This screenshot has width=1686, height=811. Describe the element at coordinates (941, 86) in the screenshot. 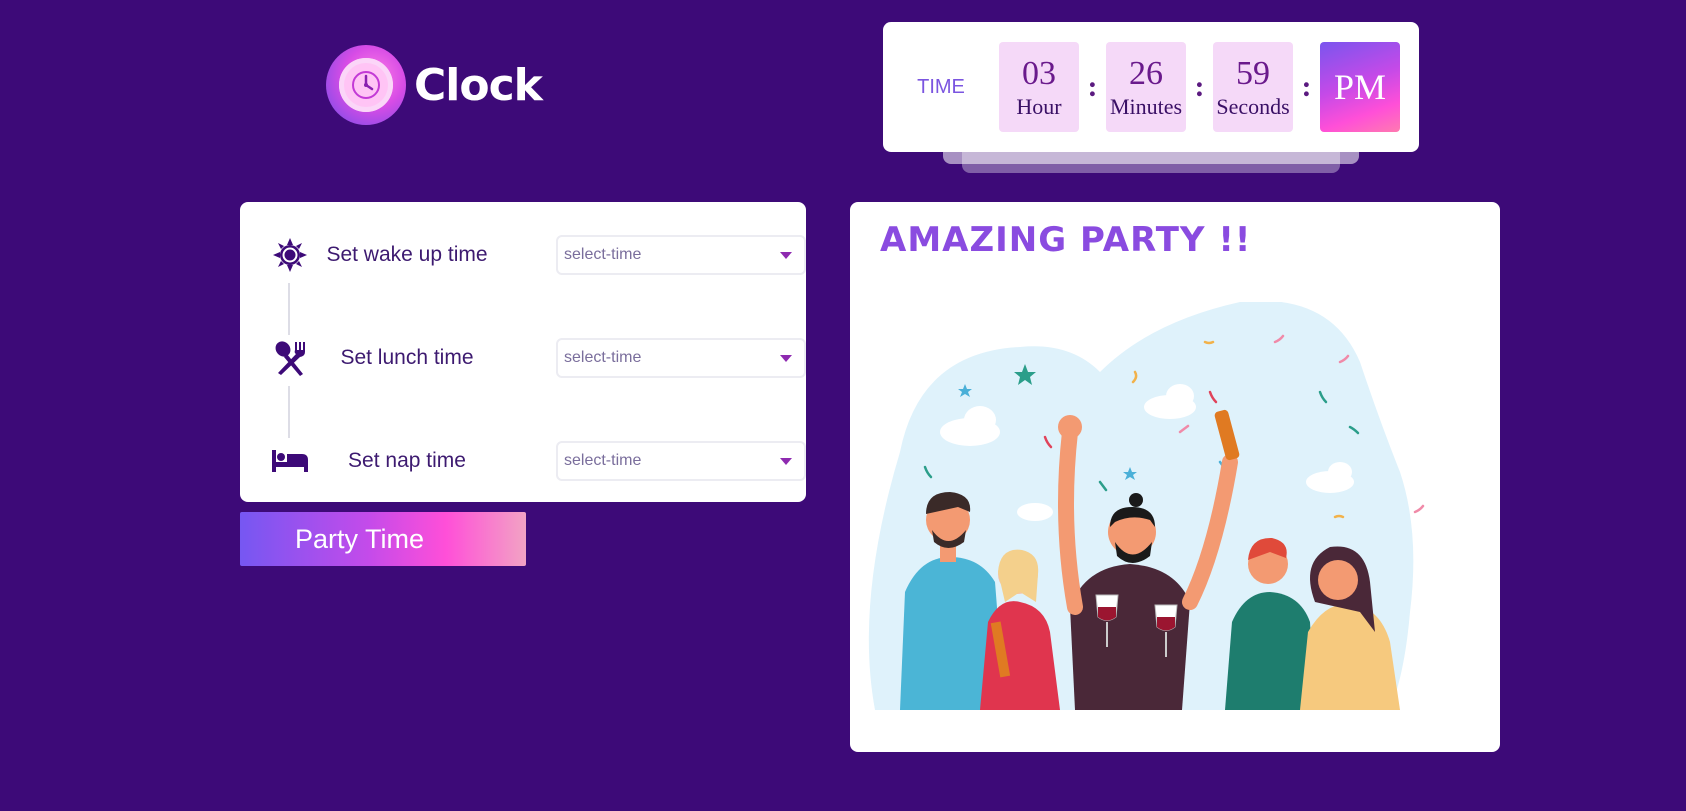

I see `time-label: TIME` at that location.